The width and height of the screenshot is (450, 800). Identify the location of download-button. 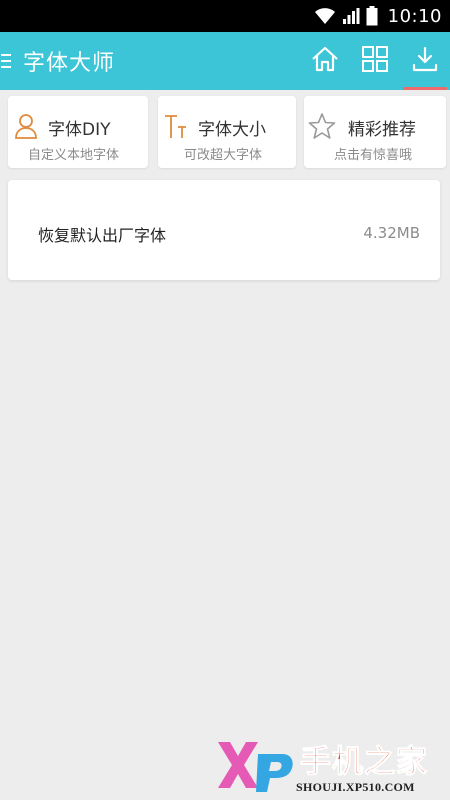
(425, 61).